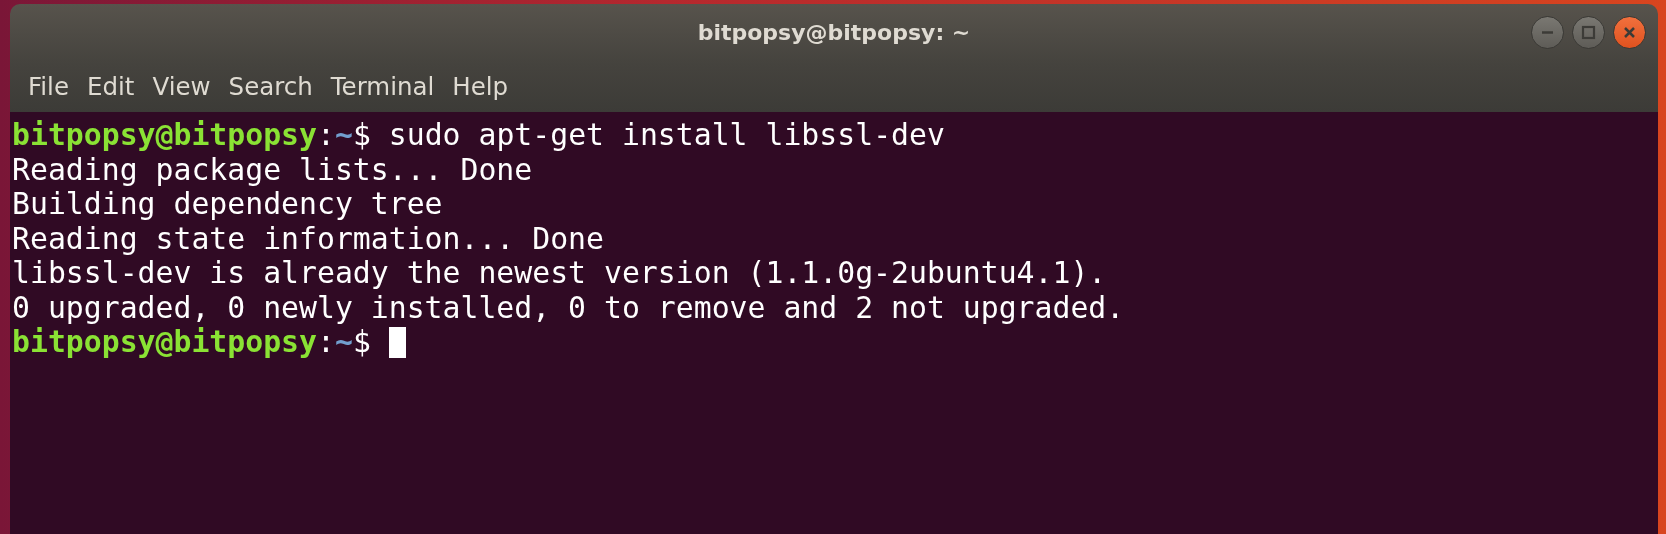  I want to click on output-line: Building dependency tree, so click(227, 204).